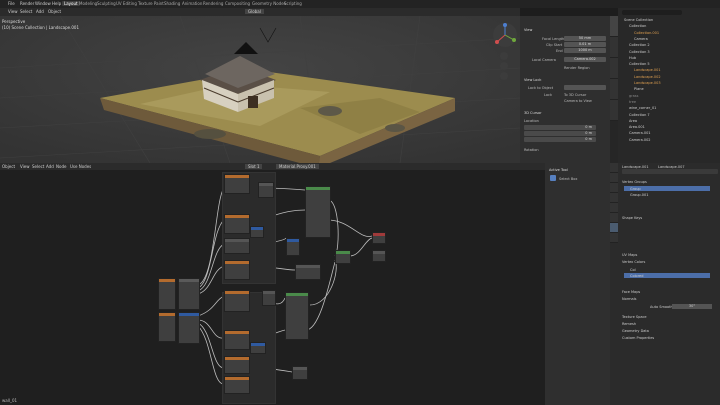 The image size is (720, 405). I want to click on outliner-item: Landscape.003, so click(647, 83).